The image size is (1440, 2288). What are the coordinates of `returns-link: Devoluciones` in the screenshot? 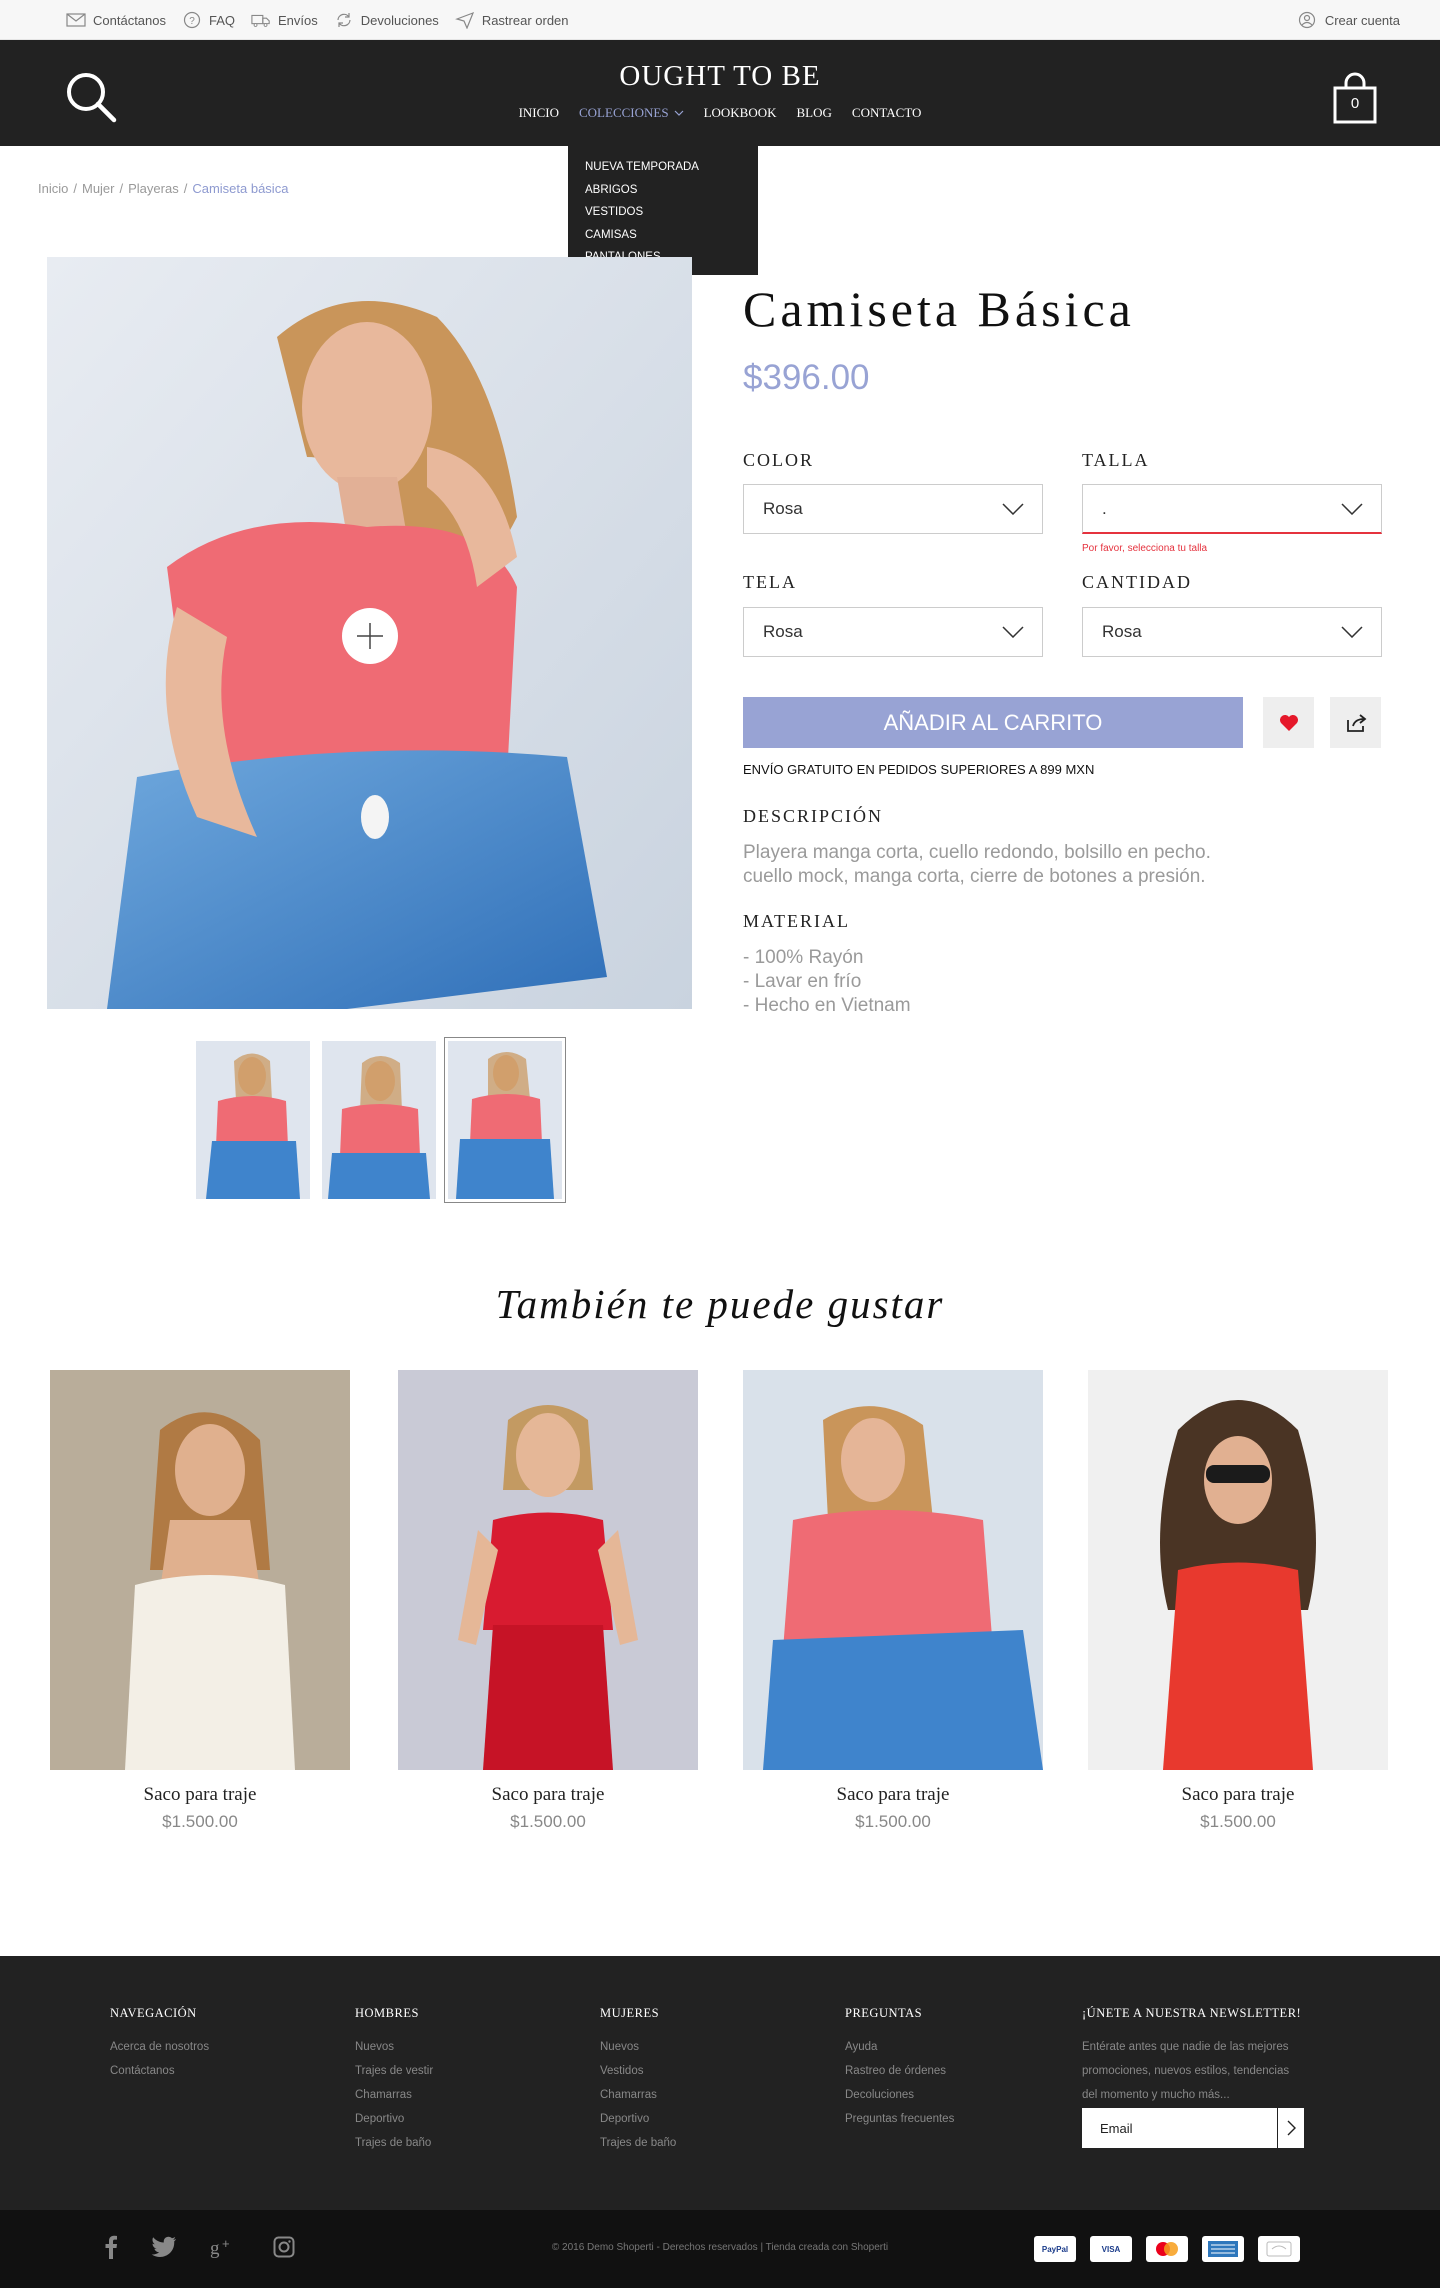 It's located at (386, 20).